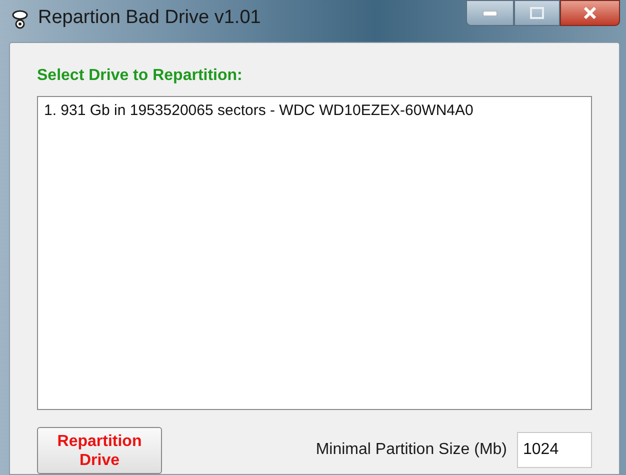 This screenshot has width=626, height=475. I want to click on minimize-button, so click(490, 13).